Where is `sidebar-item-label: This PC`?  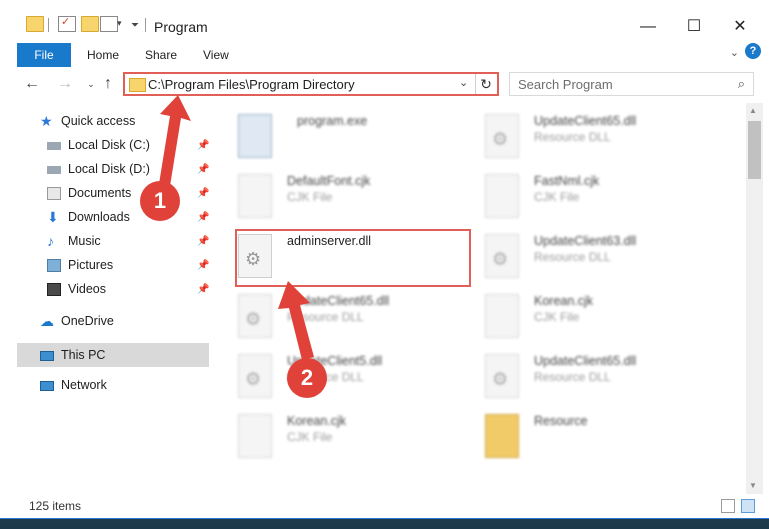 sidebar-item-label: This PC is located at coordinates (83, 355).